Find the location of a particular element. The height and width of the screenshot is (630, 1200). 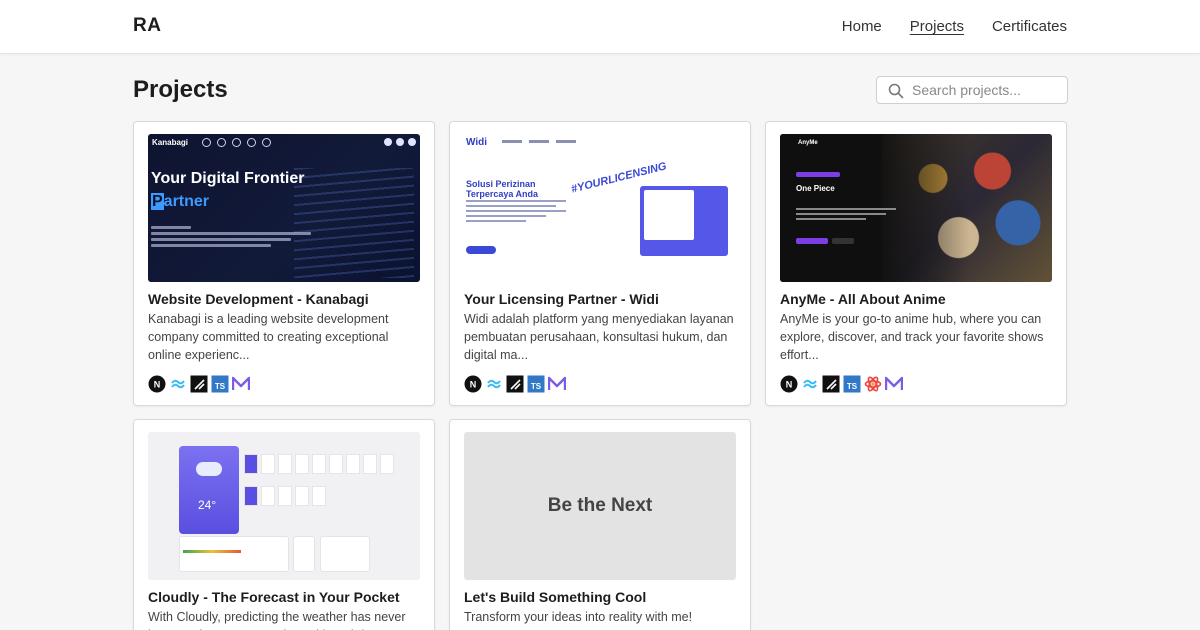

code-background is located at coordinates (354, 223).